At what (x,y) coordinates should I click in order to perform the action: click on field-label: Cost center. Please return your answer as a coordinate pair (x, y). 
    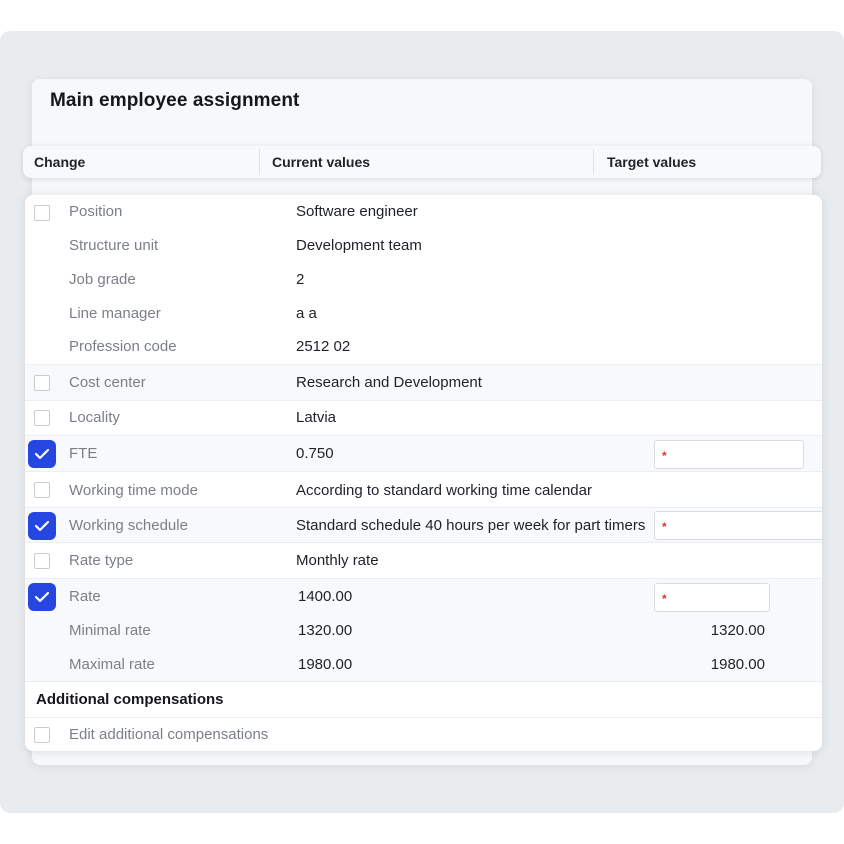
    Looking at the image, I should click on (107, 382).